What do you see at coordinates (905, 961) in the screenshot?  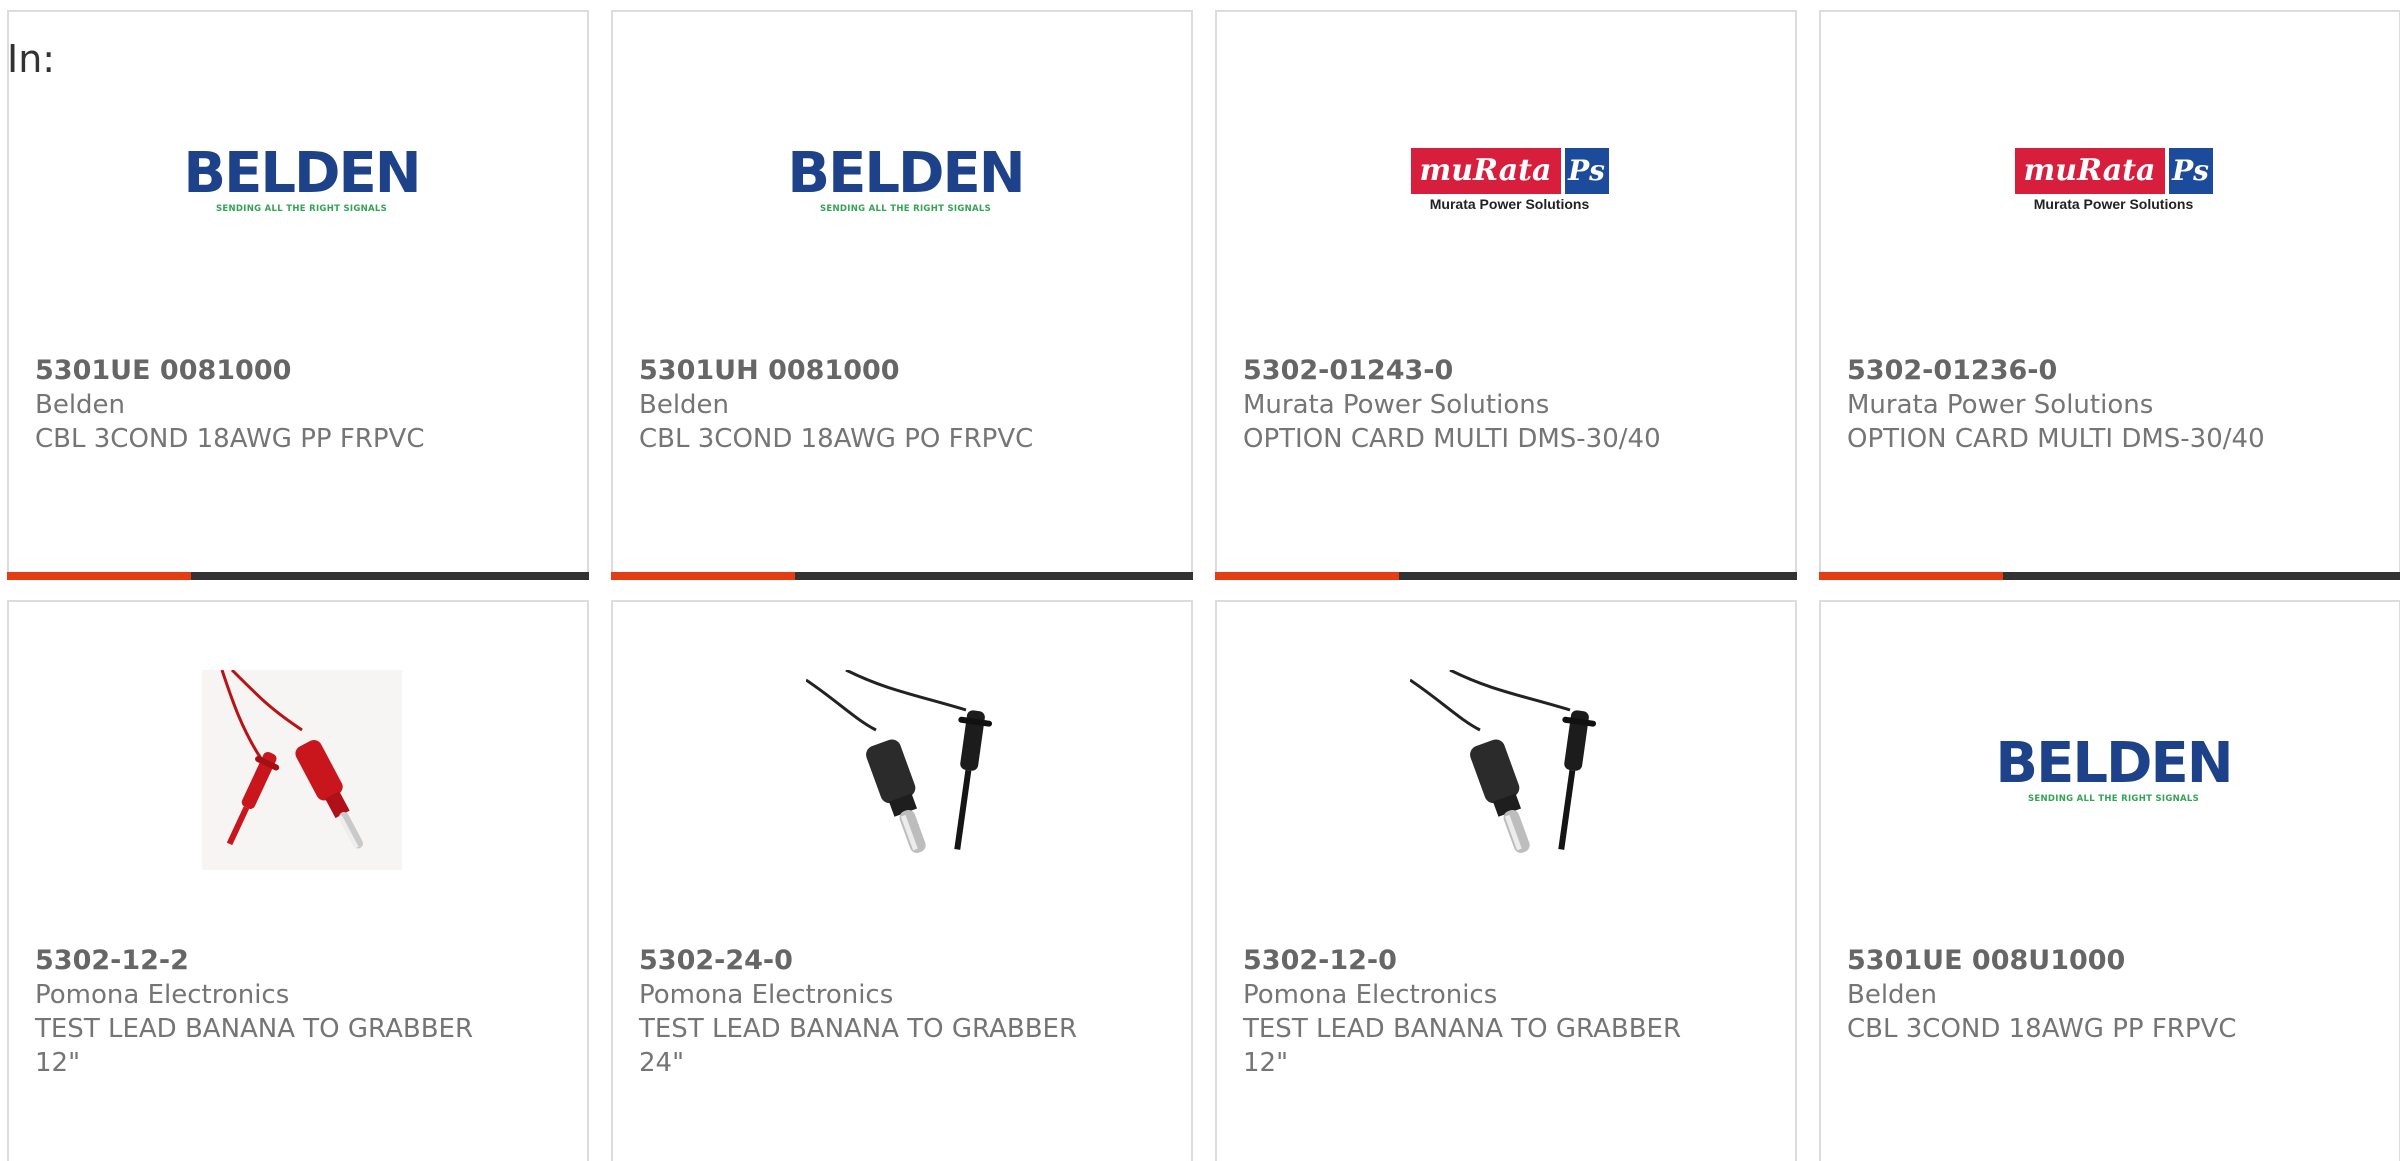 I see `part-number-link: 5302-24-0` at bounding box center [905, 961].